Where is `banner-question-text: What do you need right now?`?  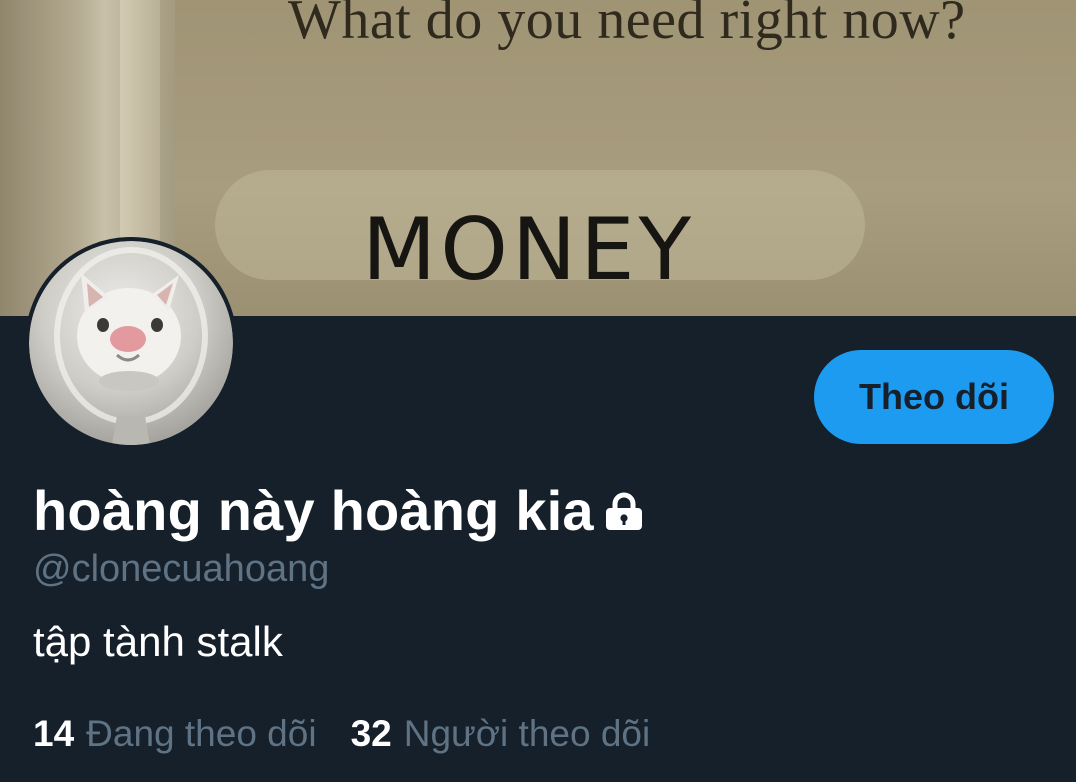
banner-question-text: What do you need right now? is located at coordinates (627, 25).